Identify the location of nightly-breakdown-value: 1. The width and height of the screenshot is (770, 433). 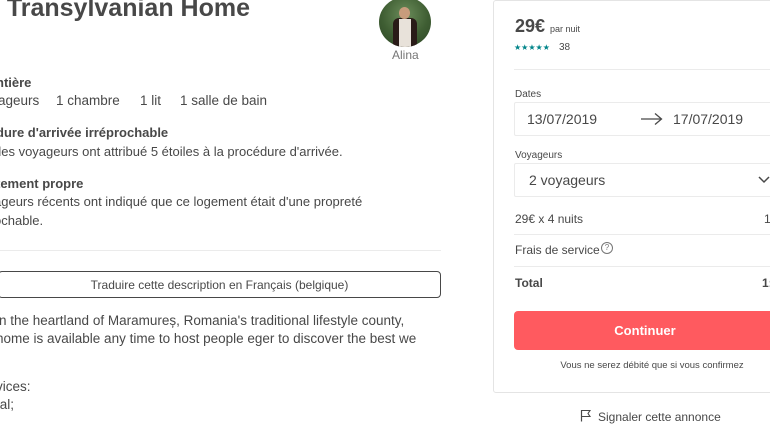
(767, 219).